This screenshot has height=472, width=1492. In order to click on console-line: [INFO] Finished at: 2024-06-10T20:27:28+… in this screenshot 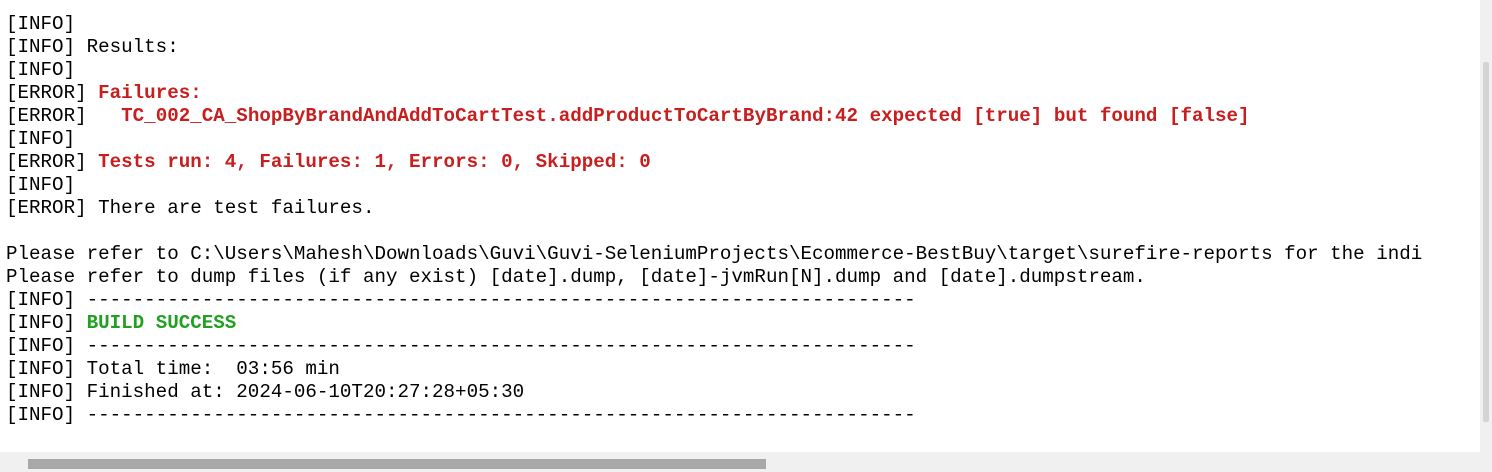, I will do `click(714, 392)`.